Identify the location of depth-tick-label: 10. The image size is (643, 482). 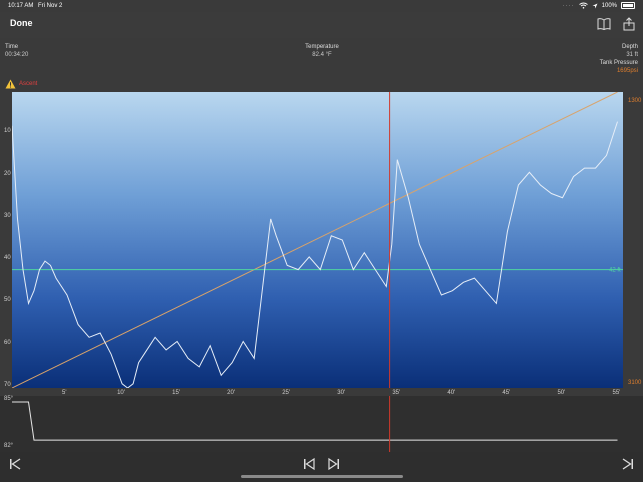
(7, 131).